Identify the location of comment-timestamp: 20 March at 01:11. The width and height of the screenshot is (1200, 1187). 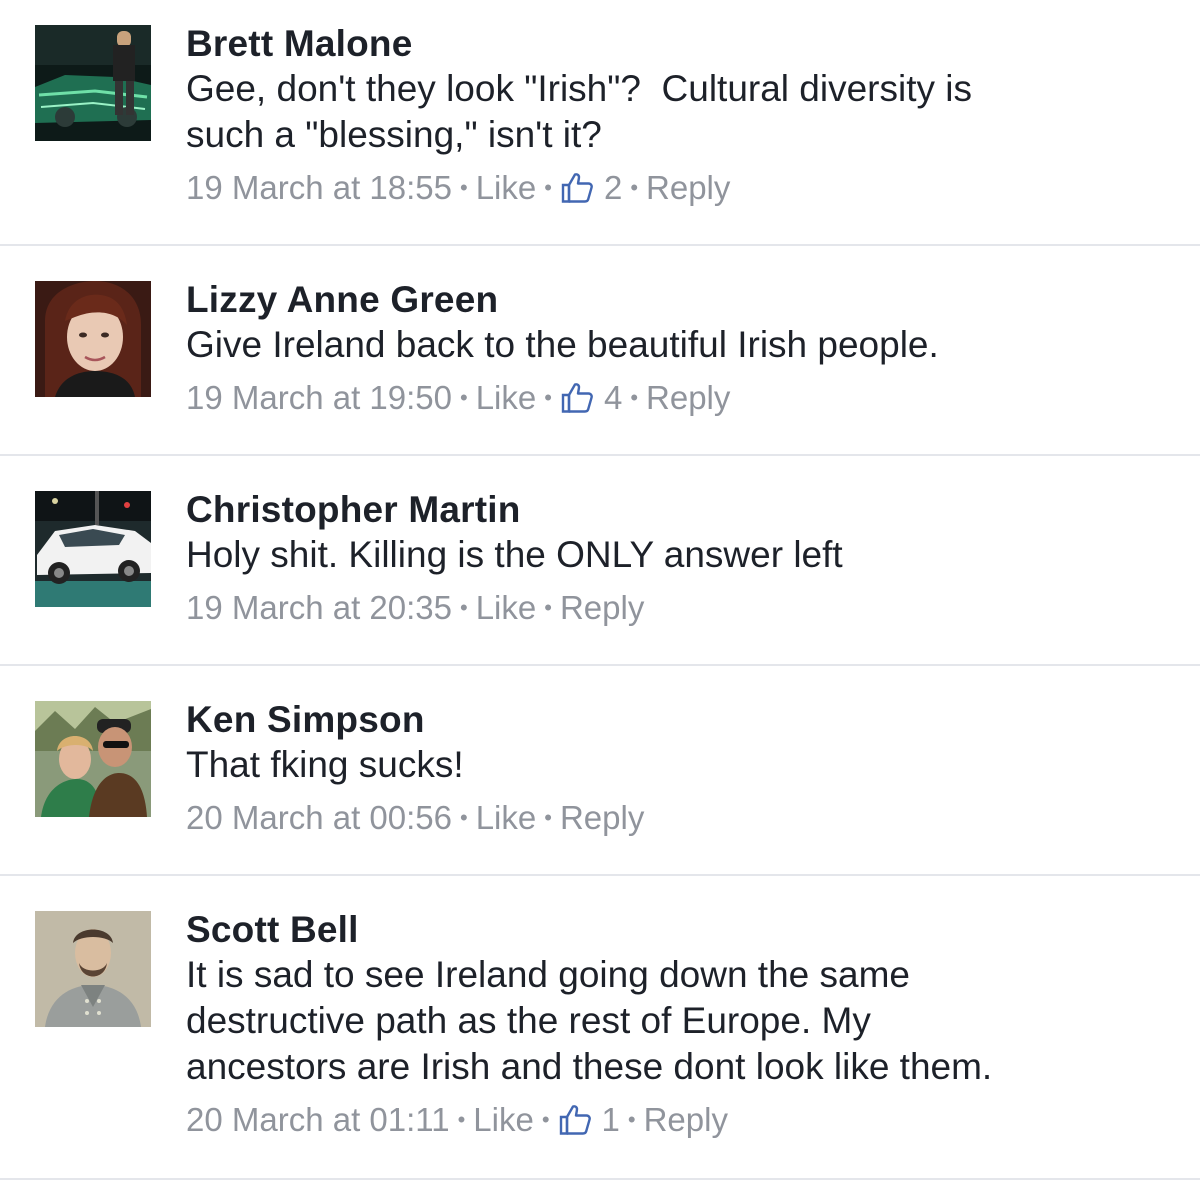
(318, 1120).